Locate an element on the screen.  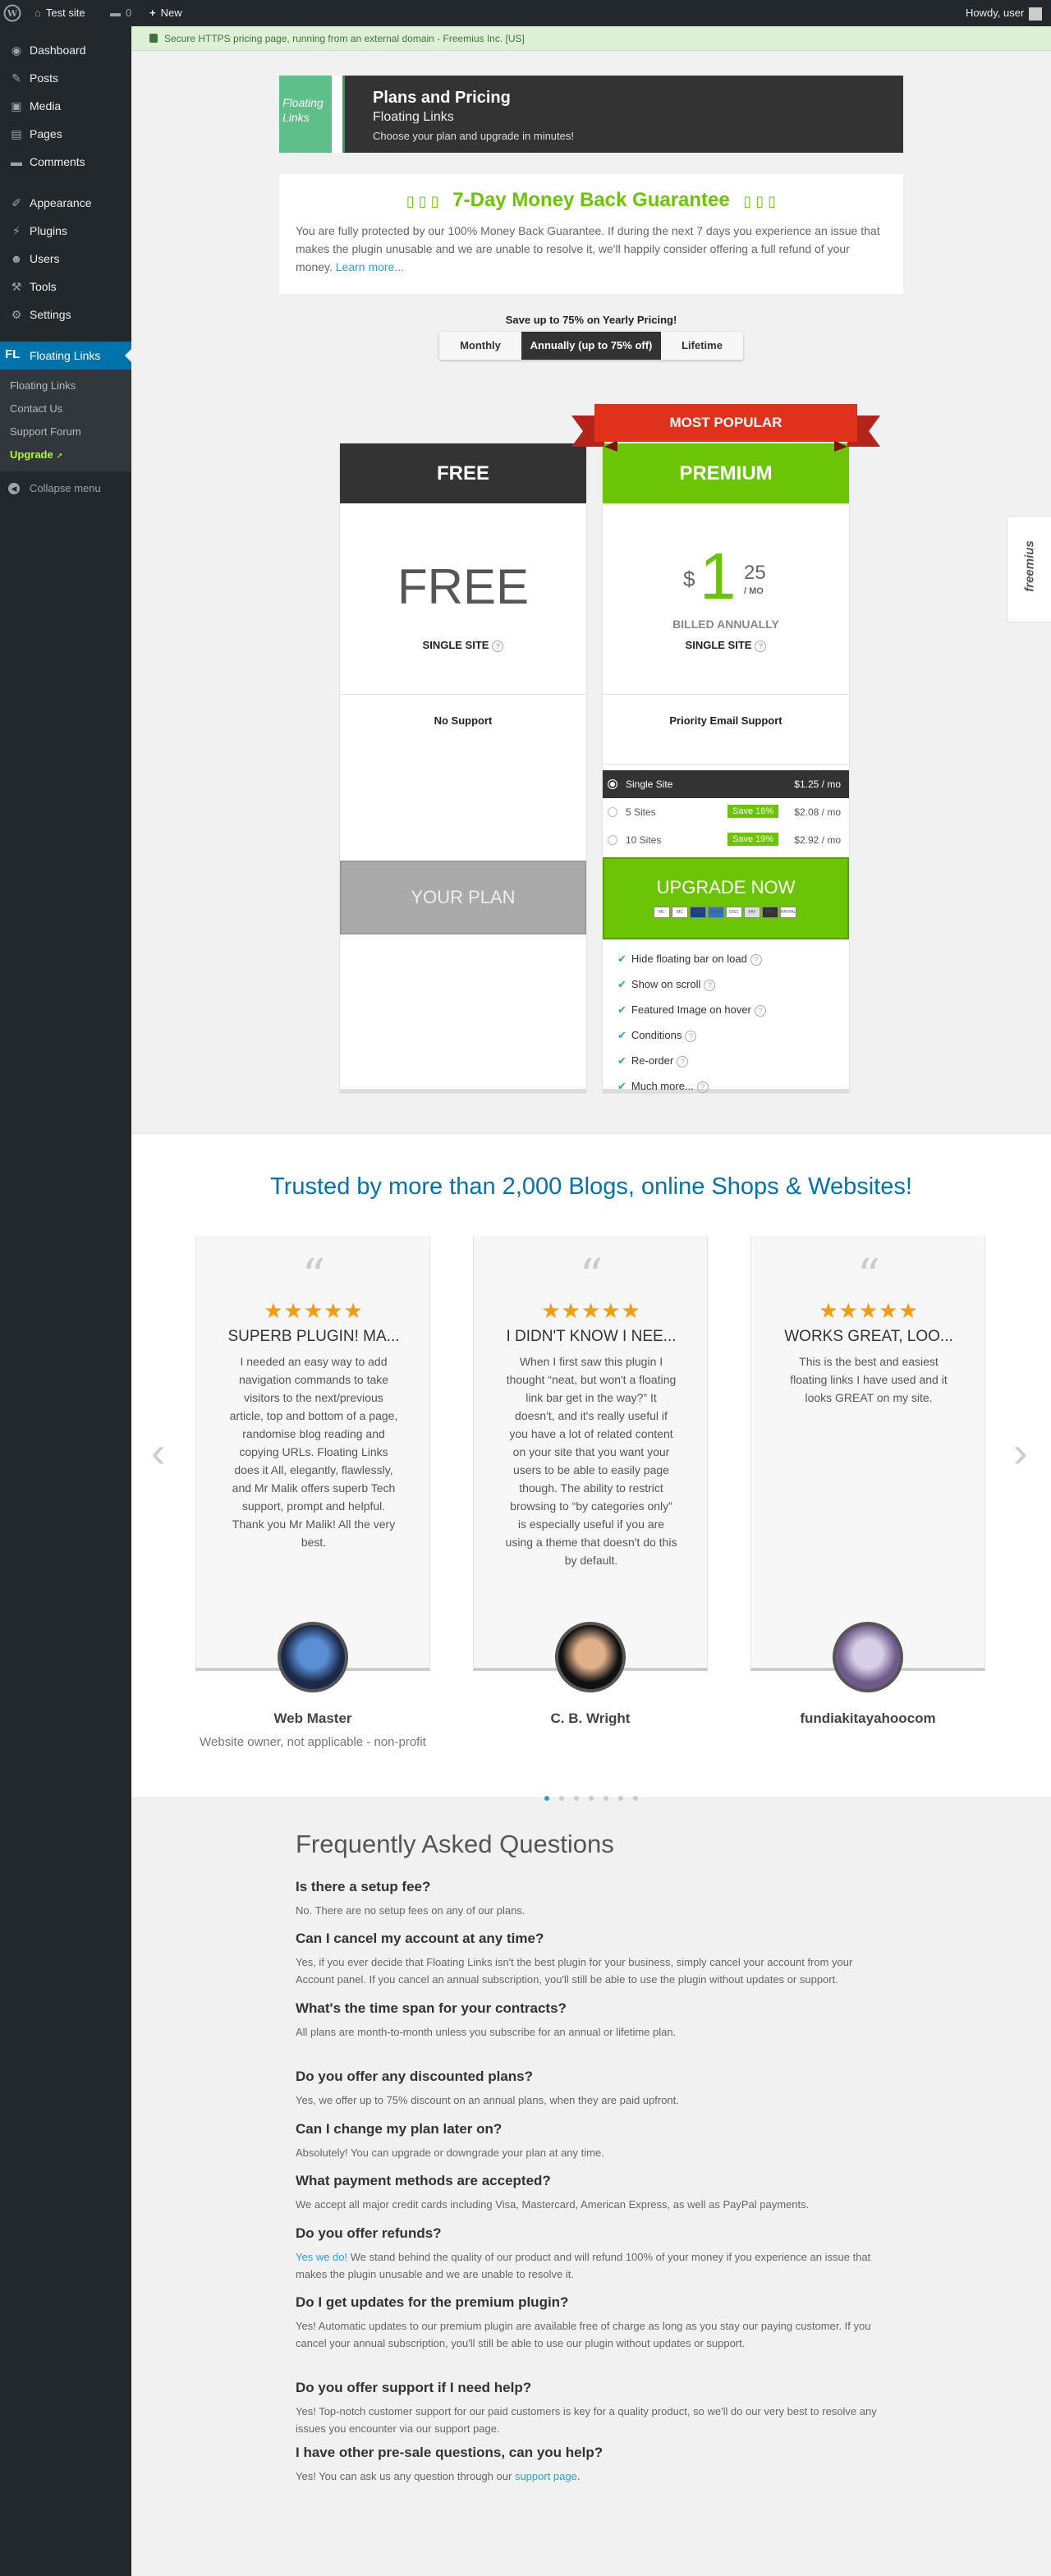
license-option: Single Site $1.25 / mo is located at coordinates (726, 784).